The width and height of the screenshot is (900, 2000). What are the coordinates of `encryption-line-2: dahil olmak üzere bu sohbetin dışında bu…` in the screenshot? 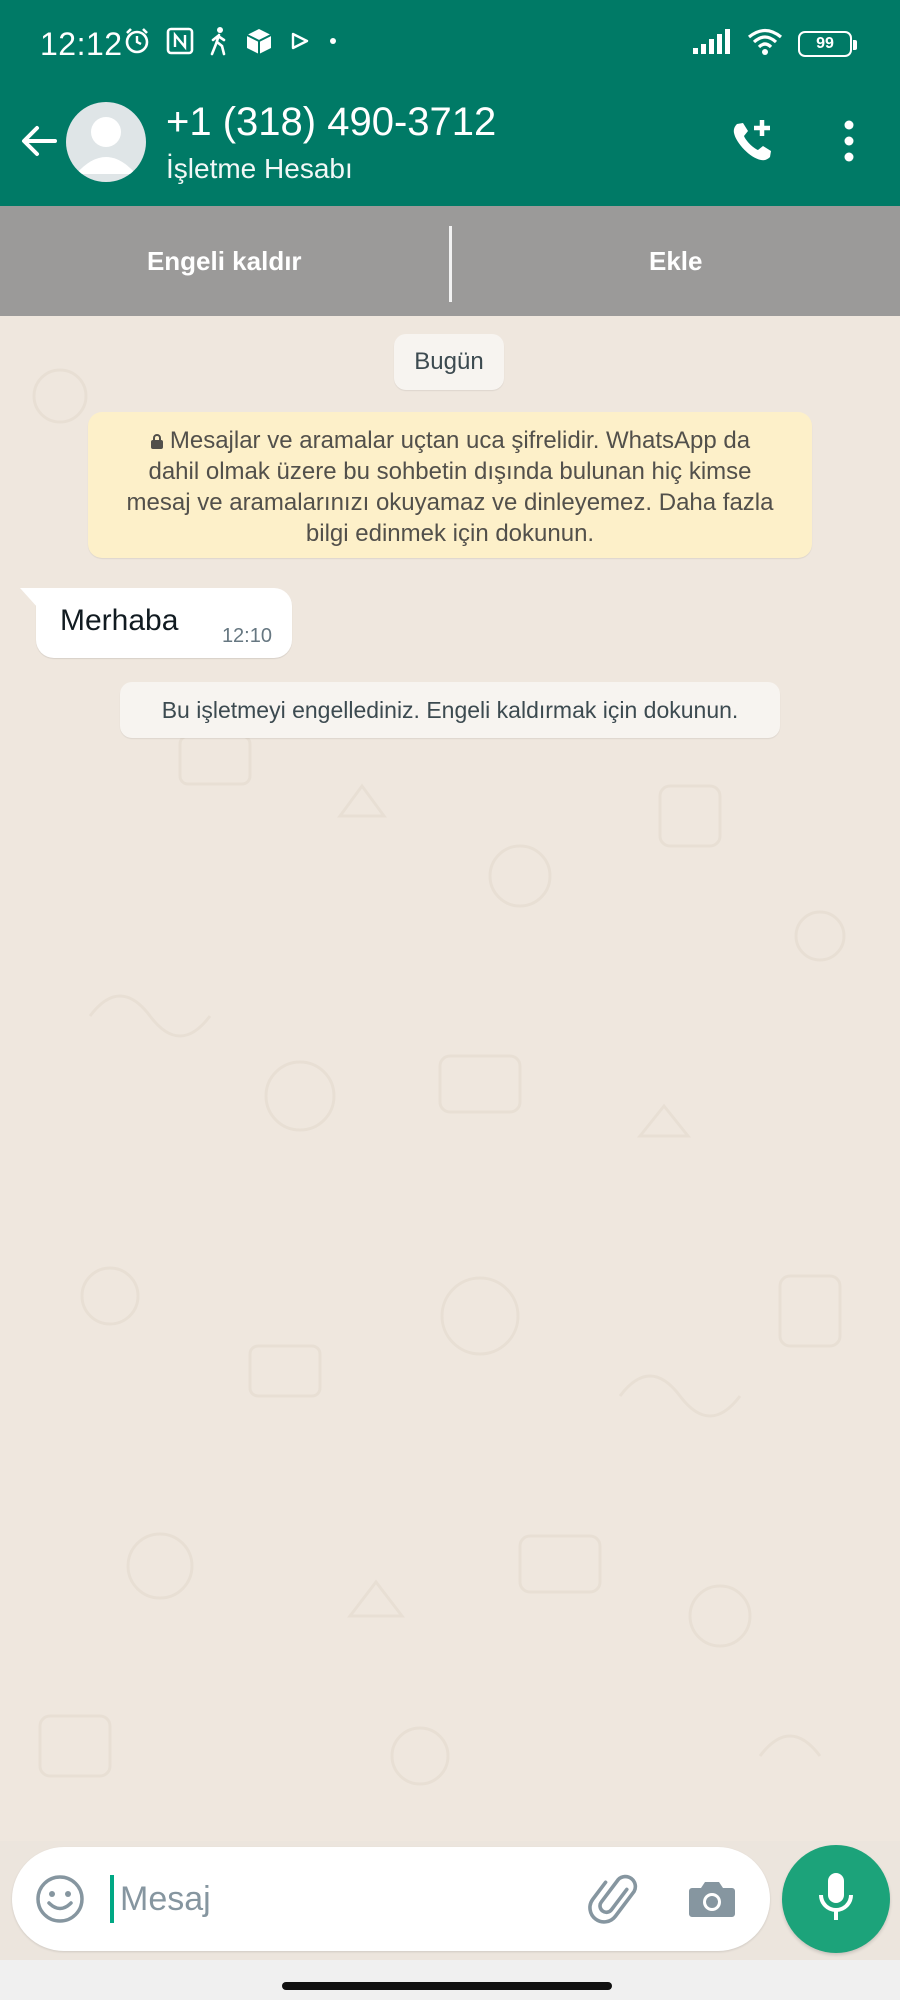 It's located at (450, 471).